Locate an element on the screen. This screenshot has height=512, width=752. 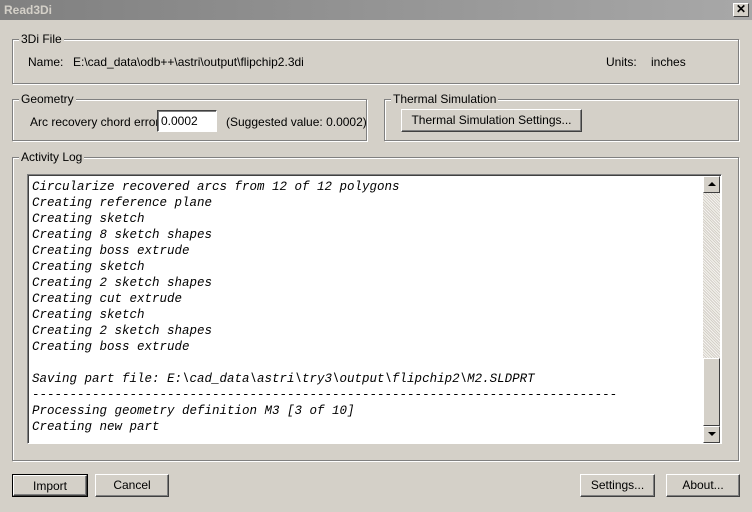
units-value: inches is located at coordinates (668, 62).